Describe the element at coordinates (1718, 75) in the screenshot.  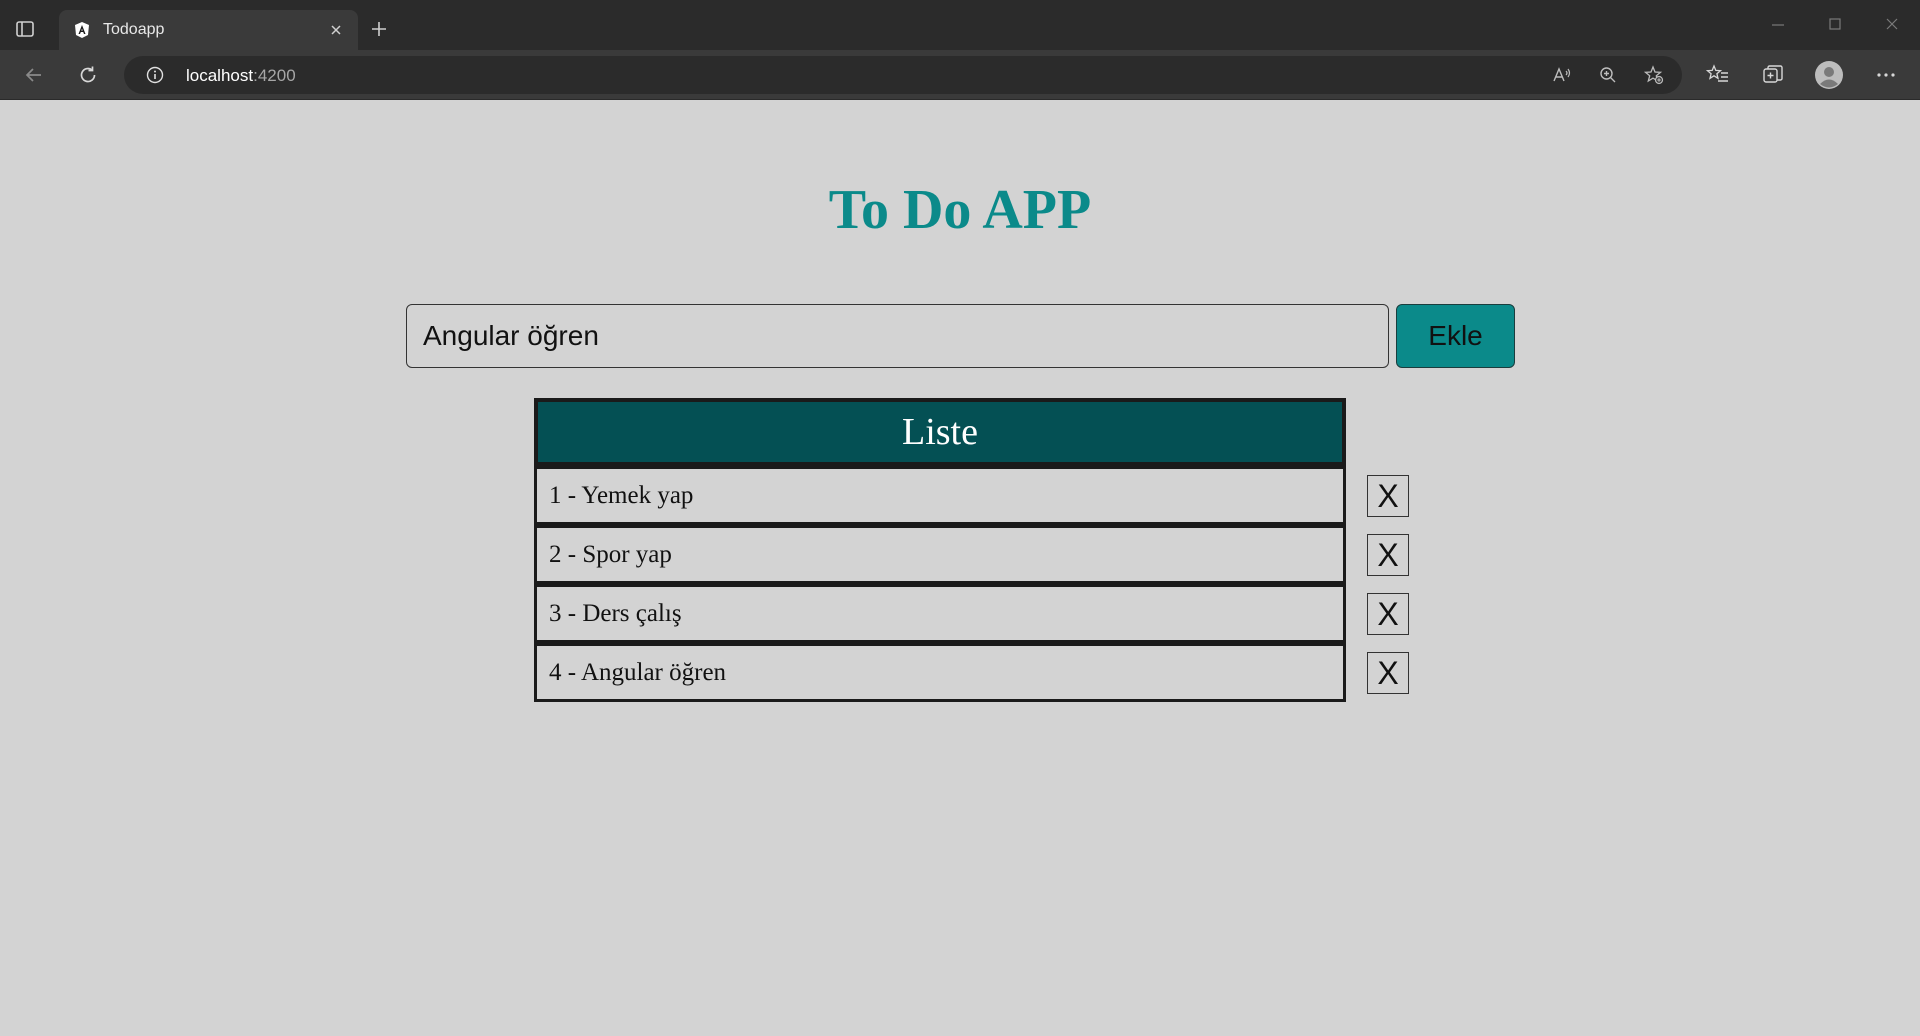
I see `favorites-icon` at that location.